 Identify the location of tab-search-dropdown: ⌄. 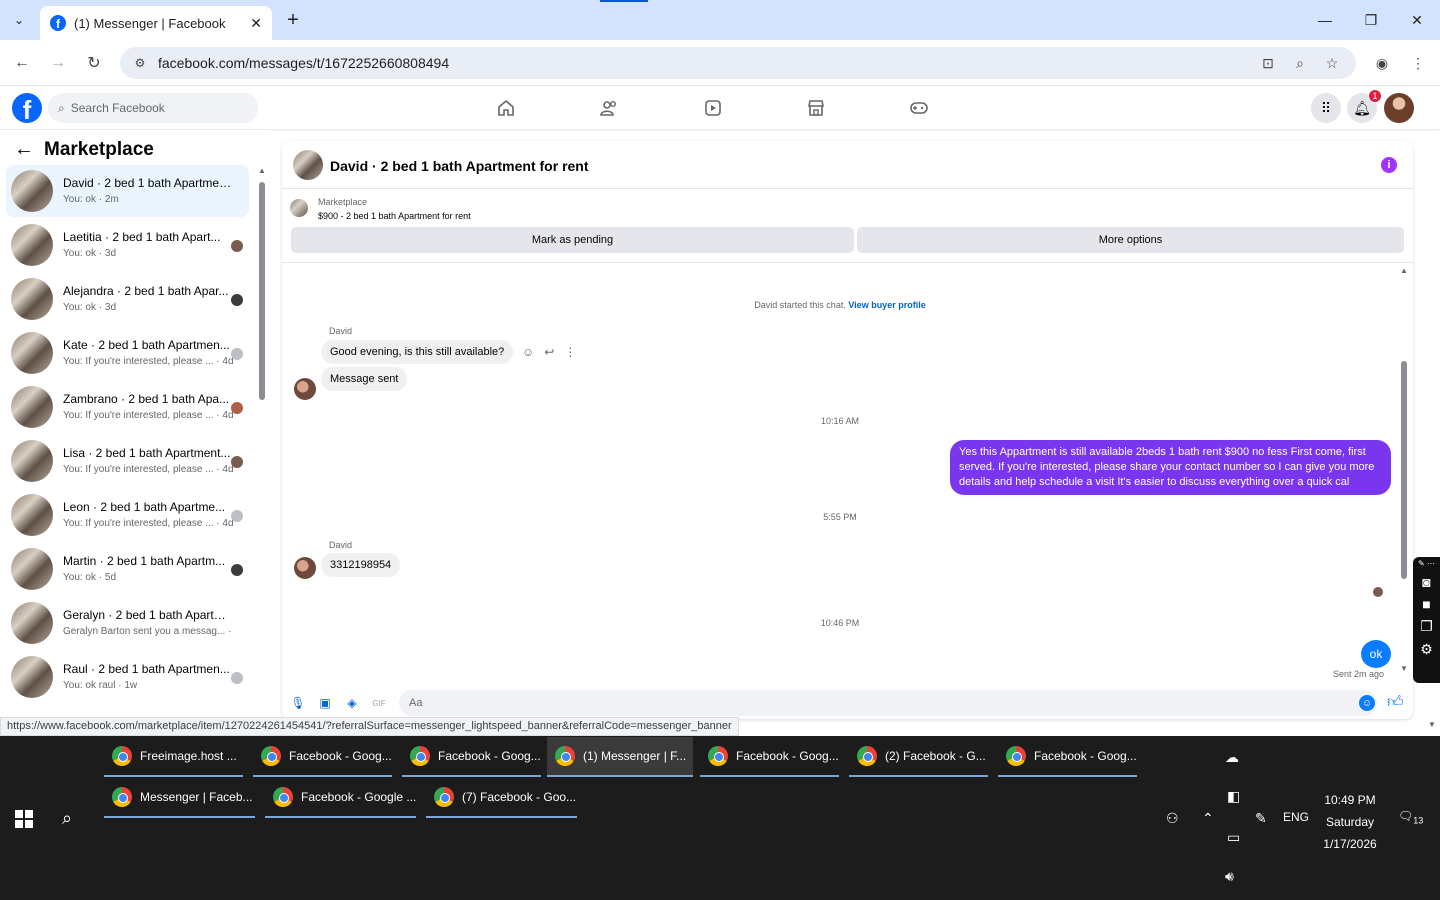
(19, 20).